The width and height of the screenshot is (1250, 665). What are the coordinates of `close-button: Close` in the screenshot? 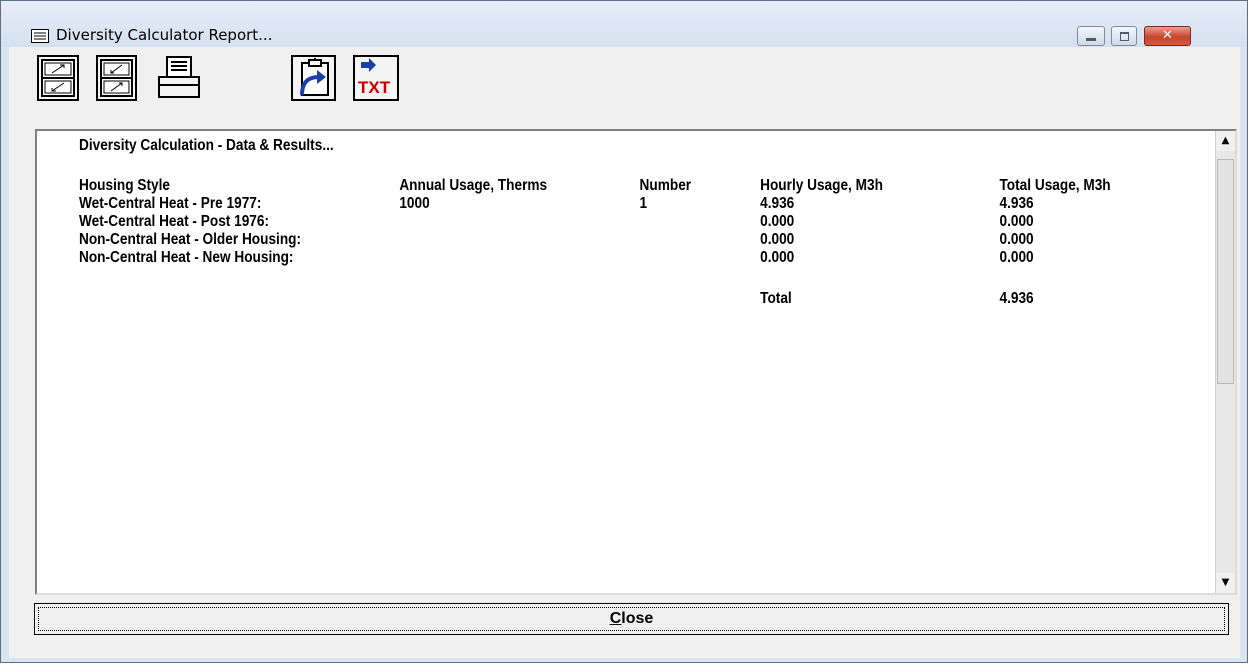 It's located at (631, 619).